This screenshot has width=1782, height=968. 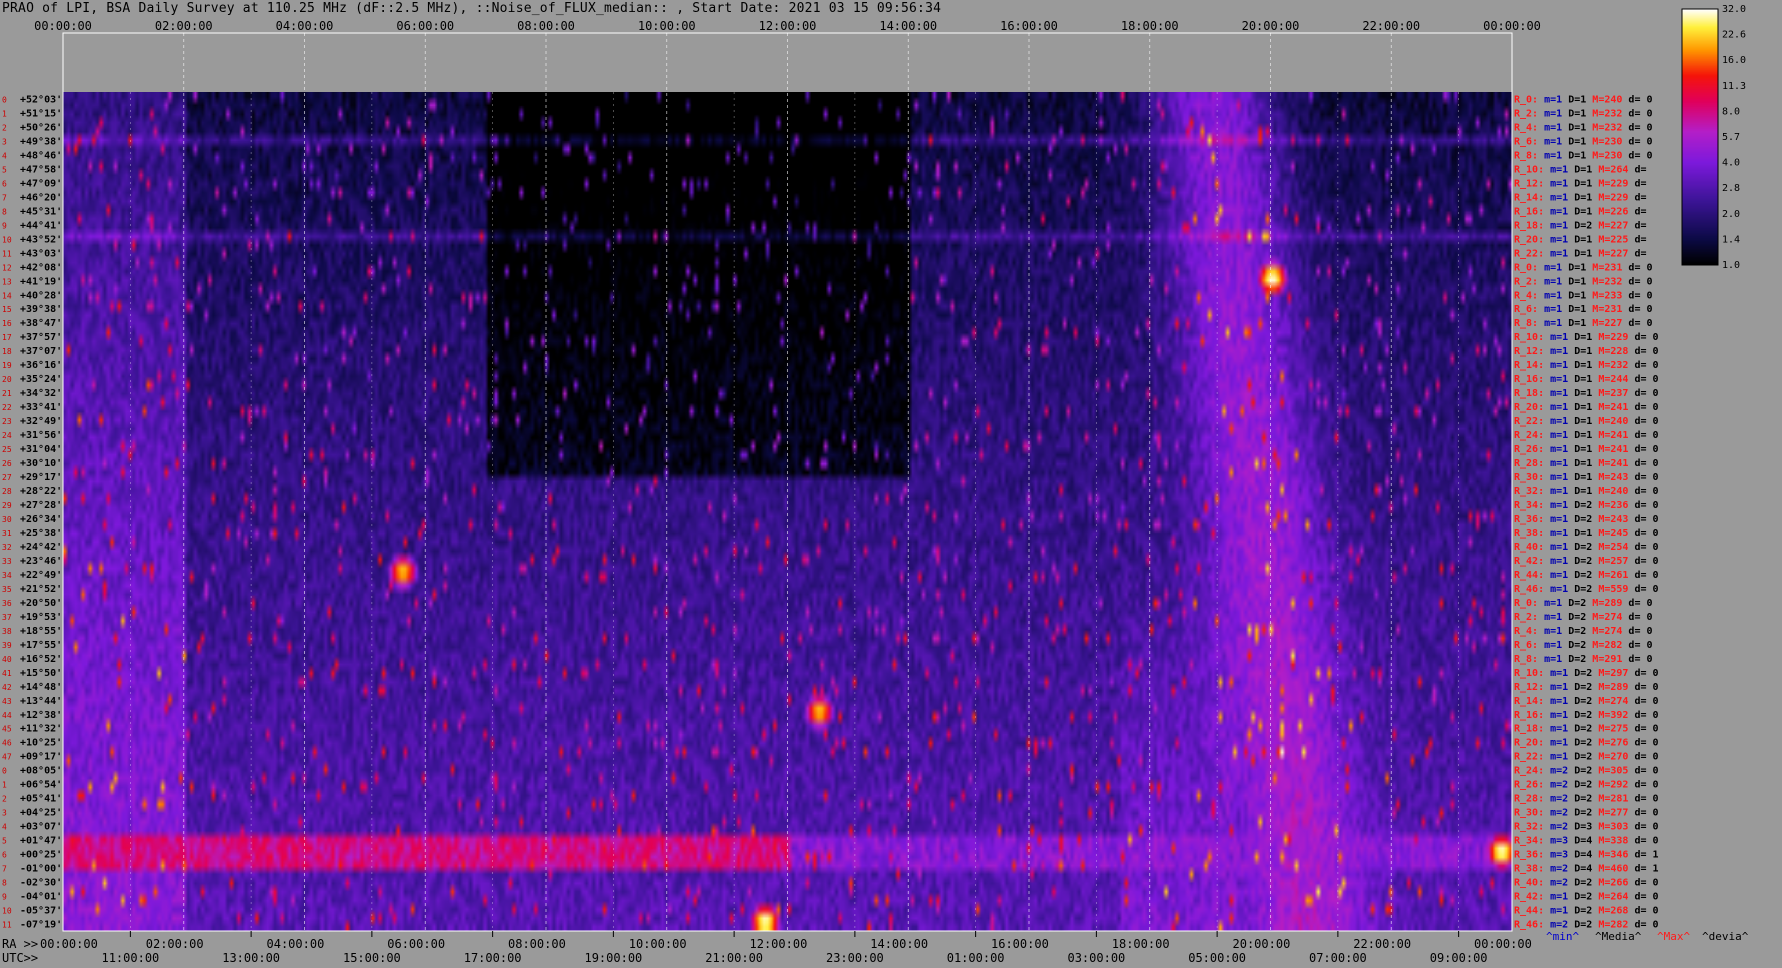 What do you see at coordinates (7, 337) in the screenshot?
I see `row-index: 17` at bounding box center [7, 337].